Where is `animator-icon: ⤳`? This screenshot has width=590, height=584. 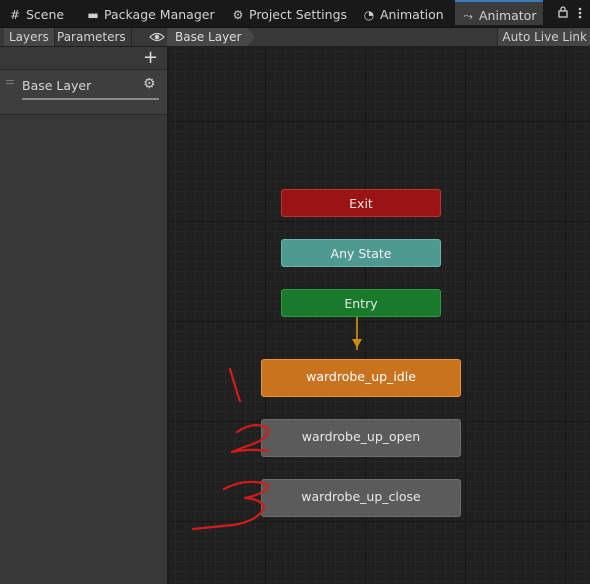
animator-icon: ⤳ is located at coordinates (468, 16).